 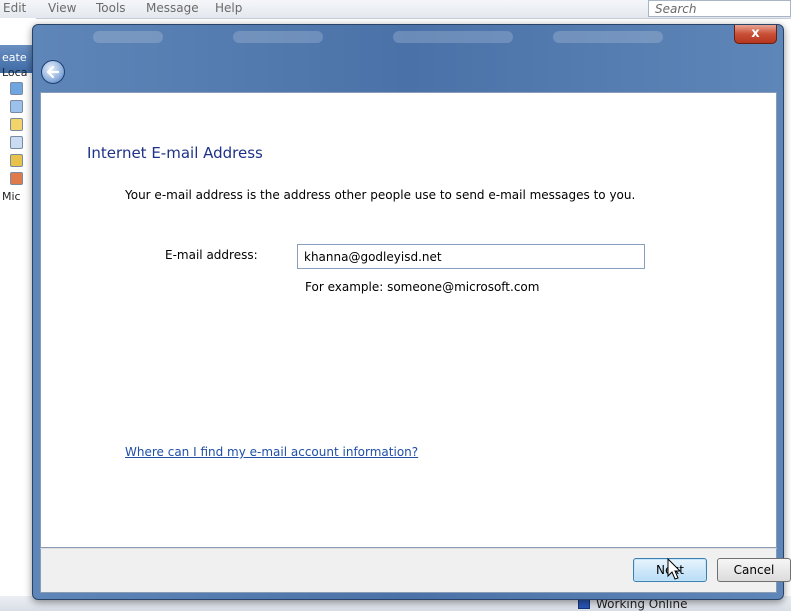 I want to click on email-field, so click(x=471, y=256).